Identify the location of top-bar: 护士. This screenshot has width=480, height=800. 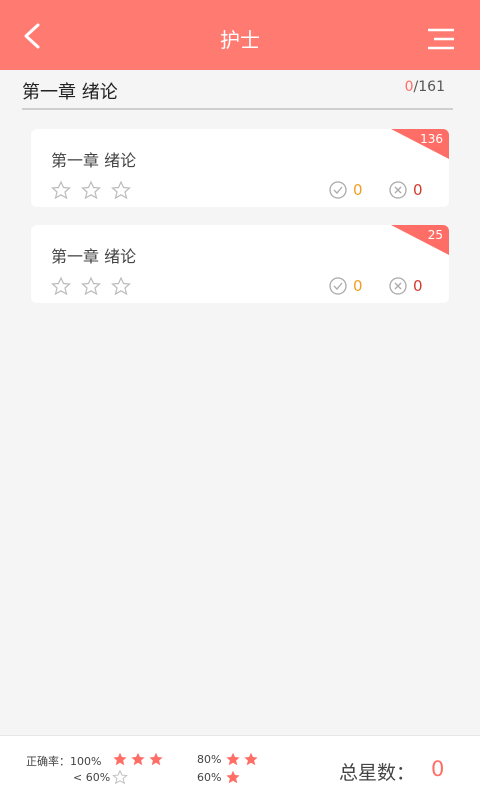
(240, 35).